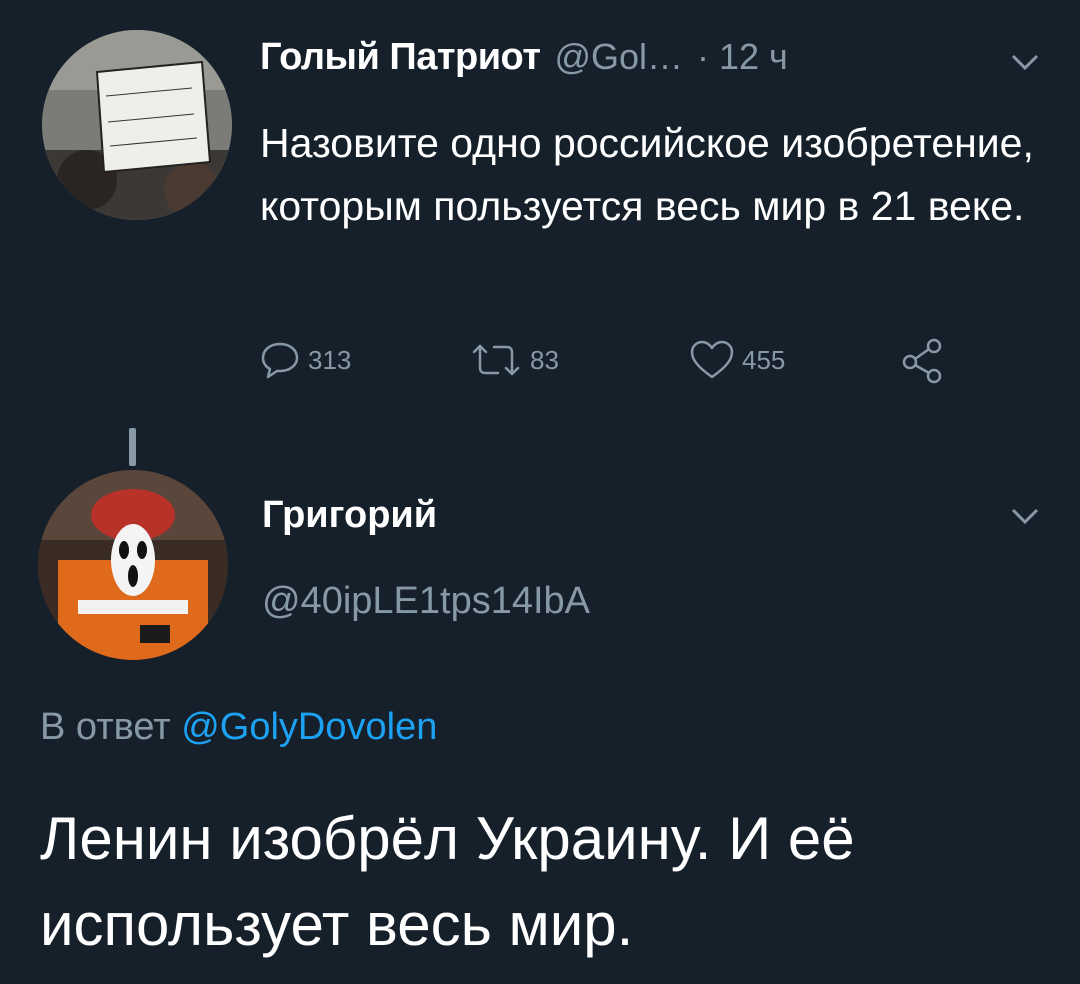 Image resolution: width=1080 pixels, height=984 pixels. I want to click on author-avatar, so click(137, 125).